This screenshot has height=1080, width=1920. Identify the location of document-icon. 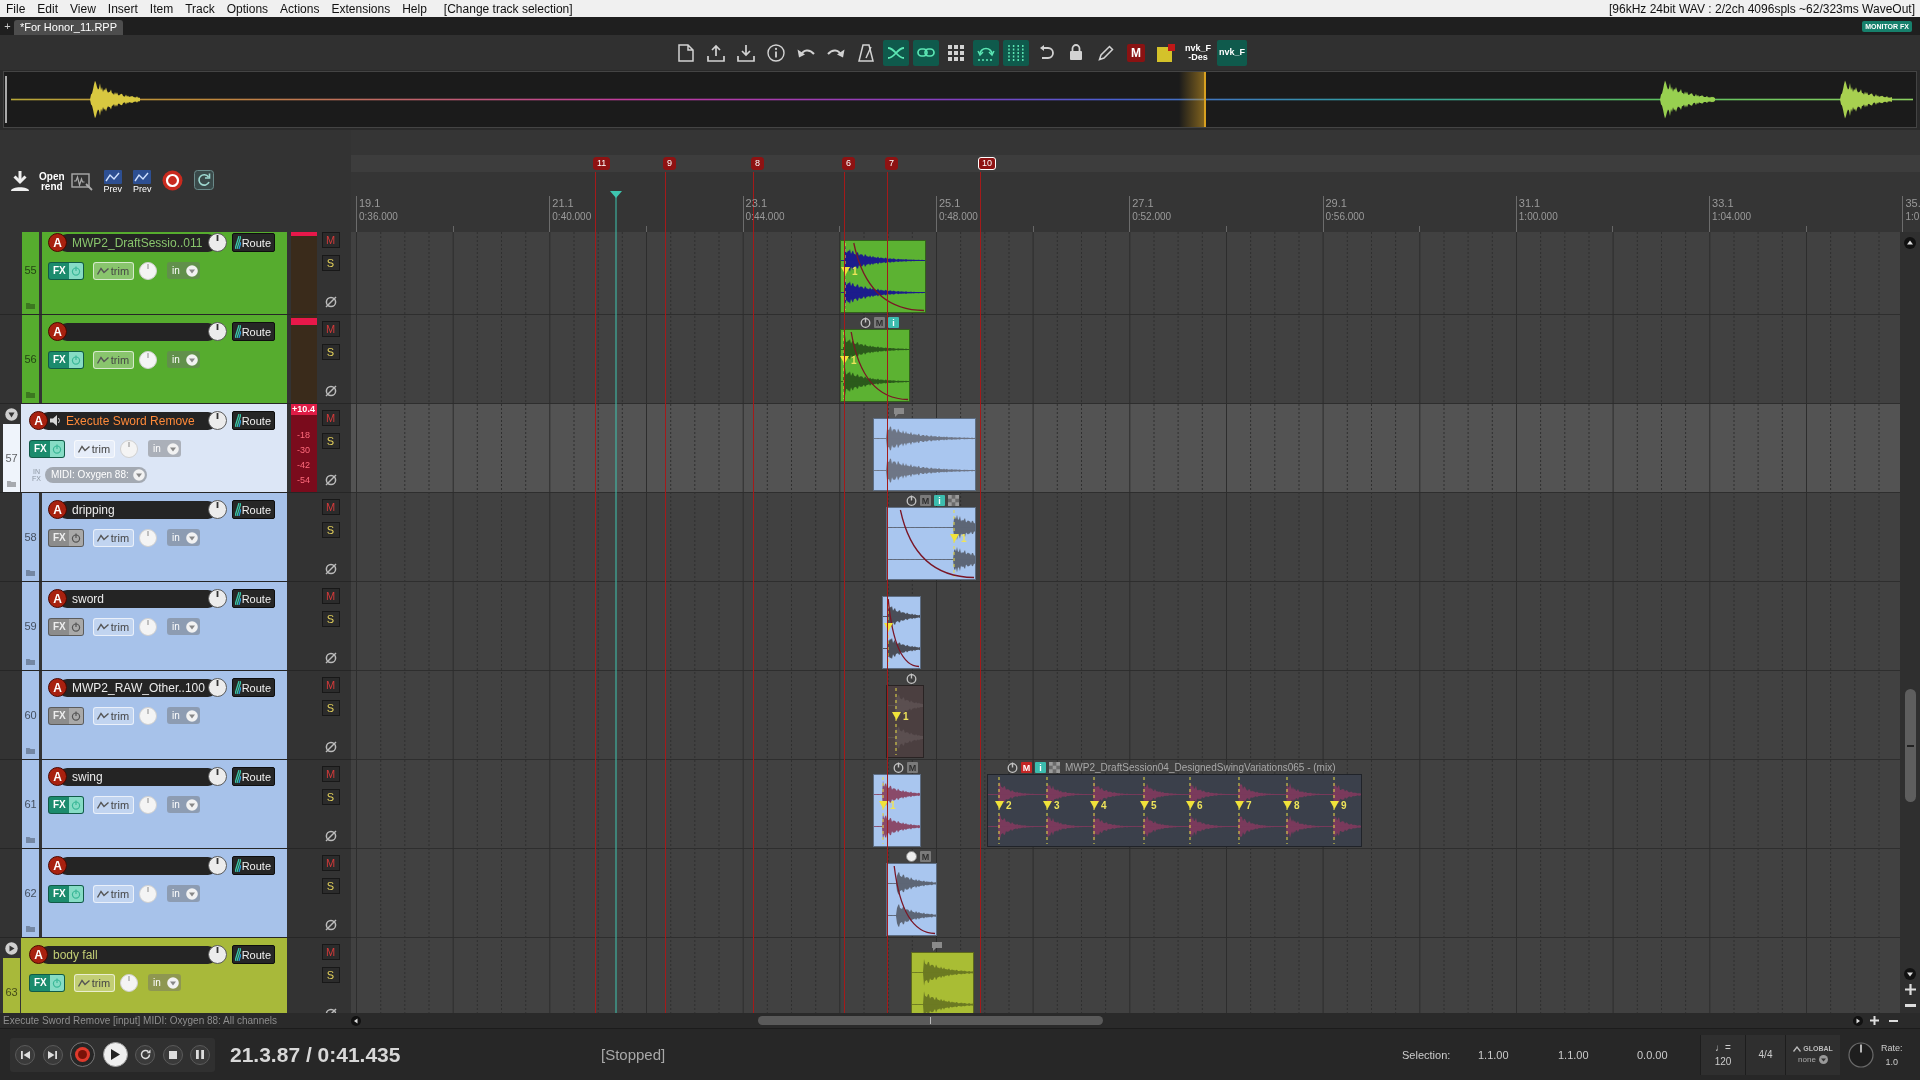
(686, 52).